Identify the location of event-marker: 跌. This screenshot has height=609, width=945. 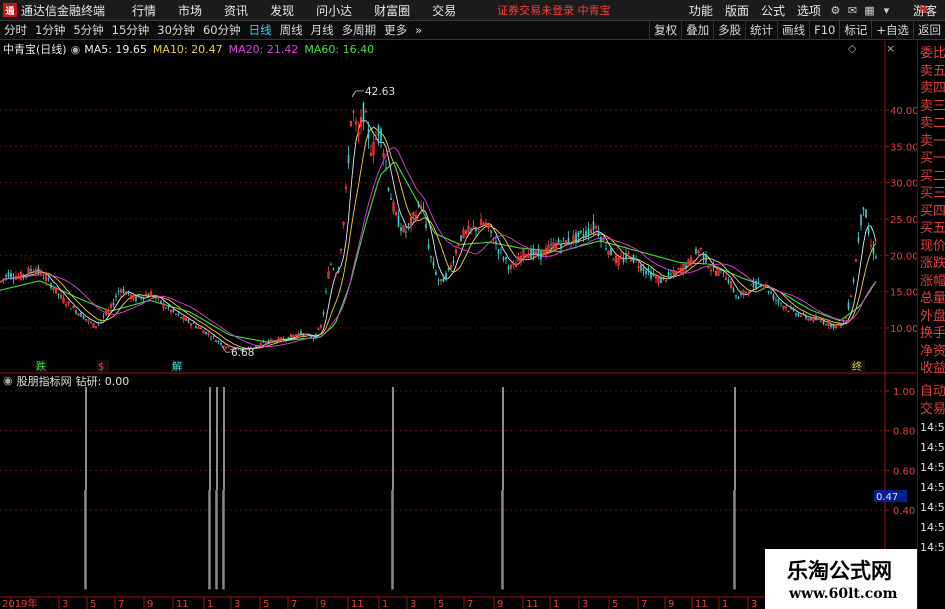
(41, 366).